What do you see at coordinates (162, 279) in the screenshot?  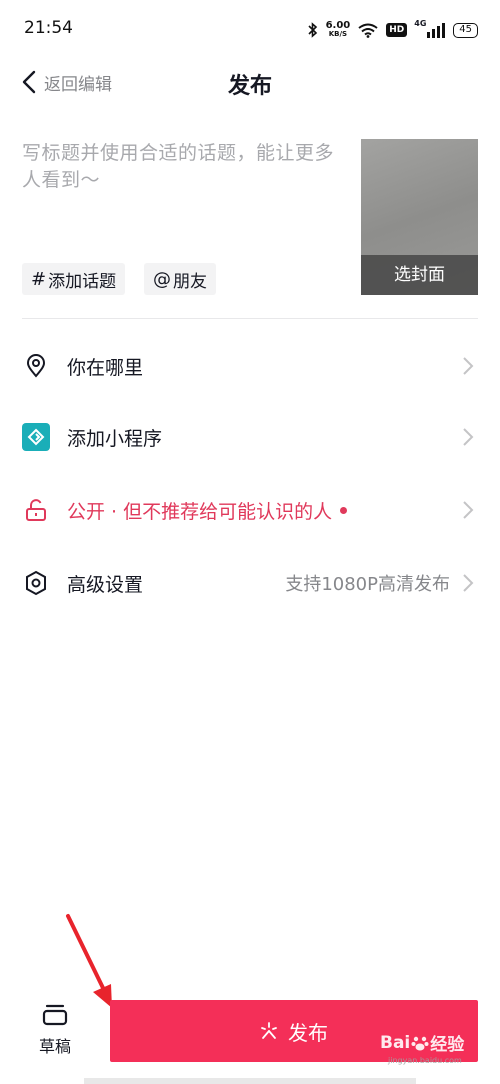 I see `at-icon: @` at bounding box center [162, 279].